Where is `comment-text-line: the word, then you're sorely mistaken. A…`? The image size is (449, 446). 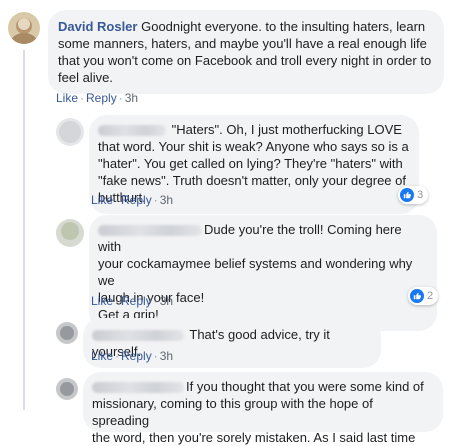
comment-text-line: the word, then you're sorely mistaken. A… is located at coordinates (254, 437).